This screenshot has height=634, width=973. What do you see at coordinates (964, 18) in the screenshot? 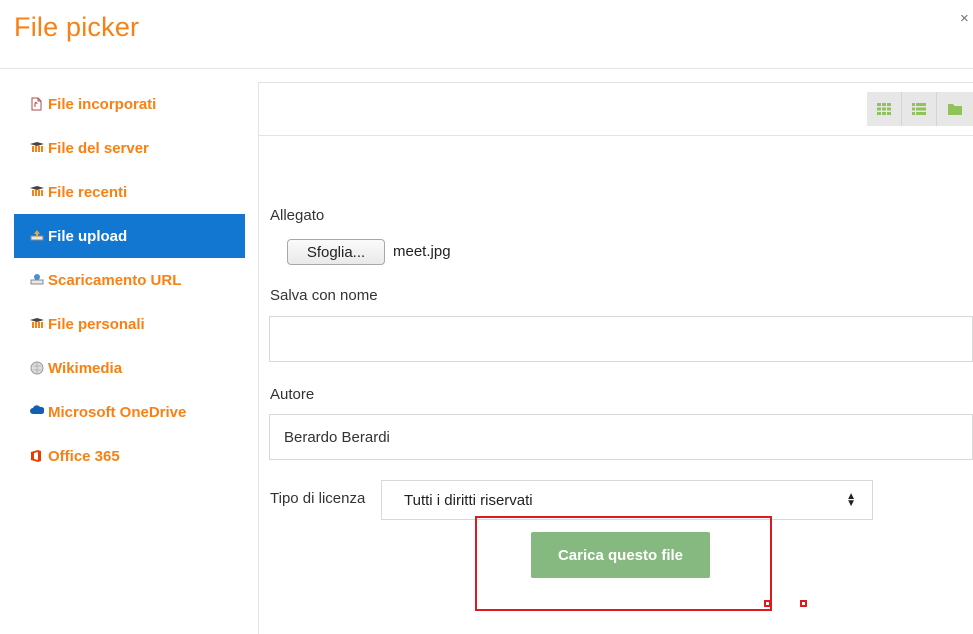
I see `close-icon: ×` at bounding box center [964, 18].